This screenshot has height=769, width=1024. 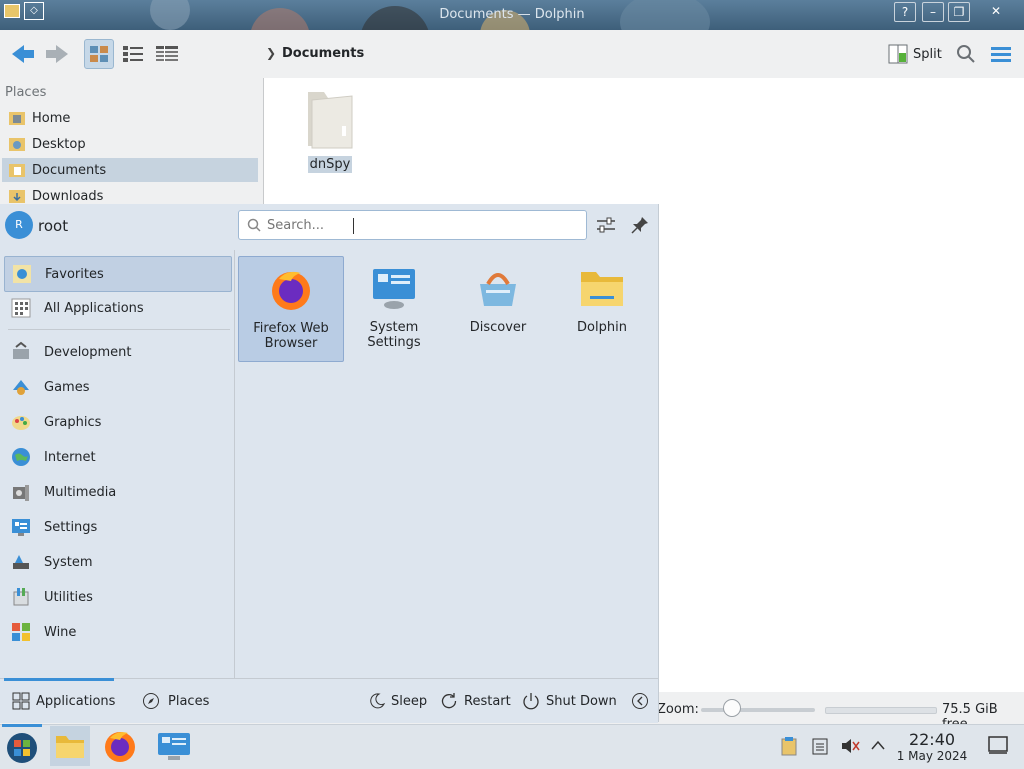 What do you see at coordinates (130, 118) in the screenshot?
I see `place-home: Home` at bounding box center [130, 118].